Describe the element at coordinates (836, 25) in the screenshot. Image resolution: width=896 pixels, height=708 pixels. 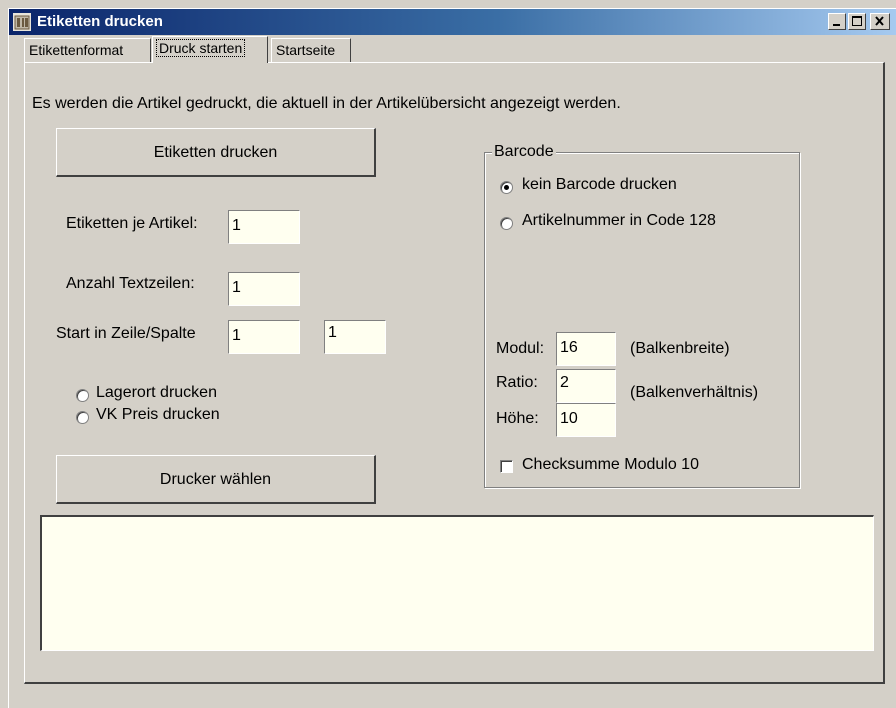
I see `minimize-icon` at that location.